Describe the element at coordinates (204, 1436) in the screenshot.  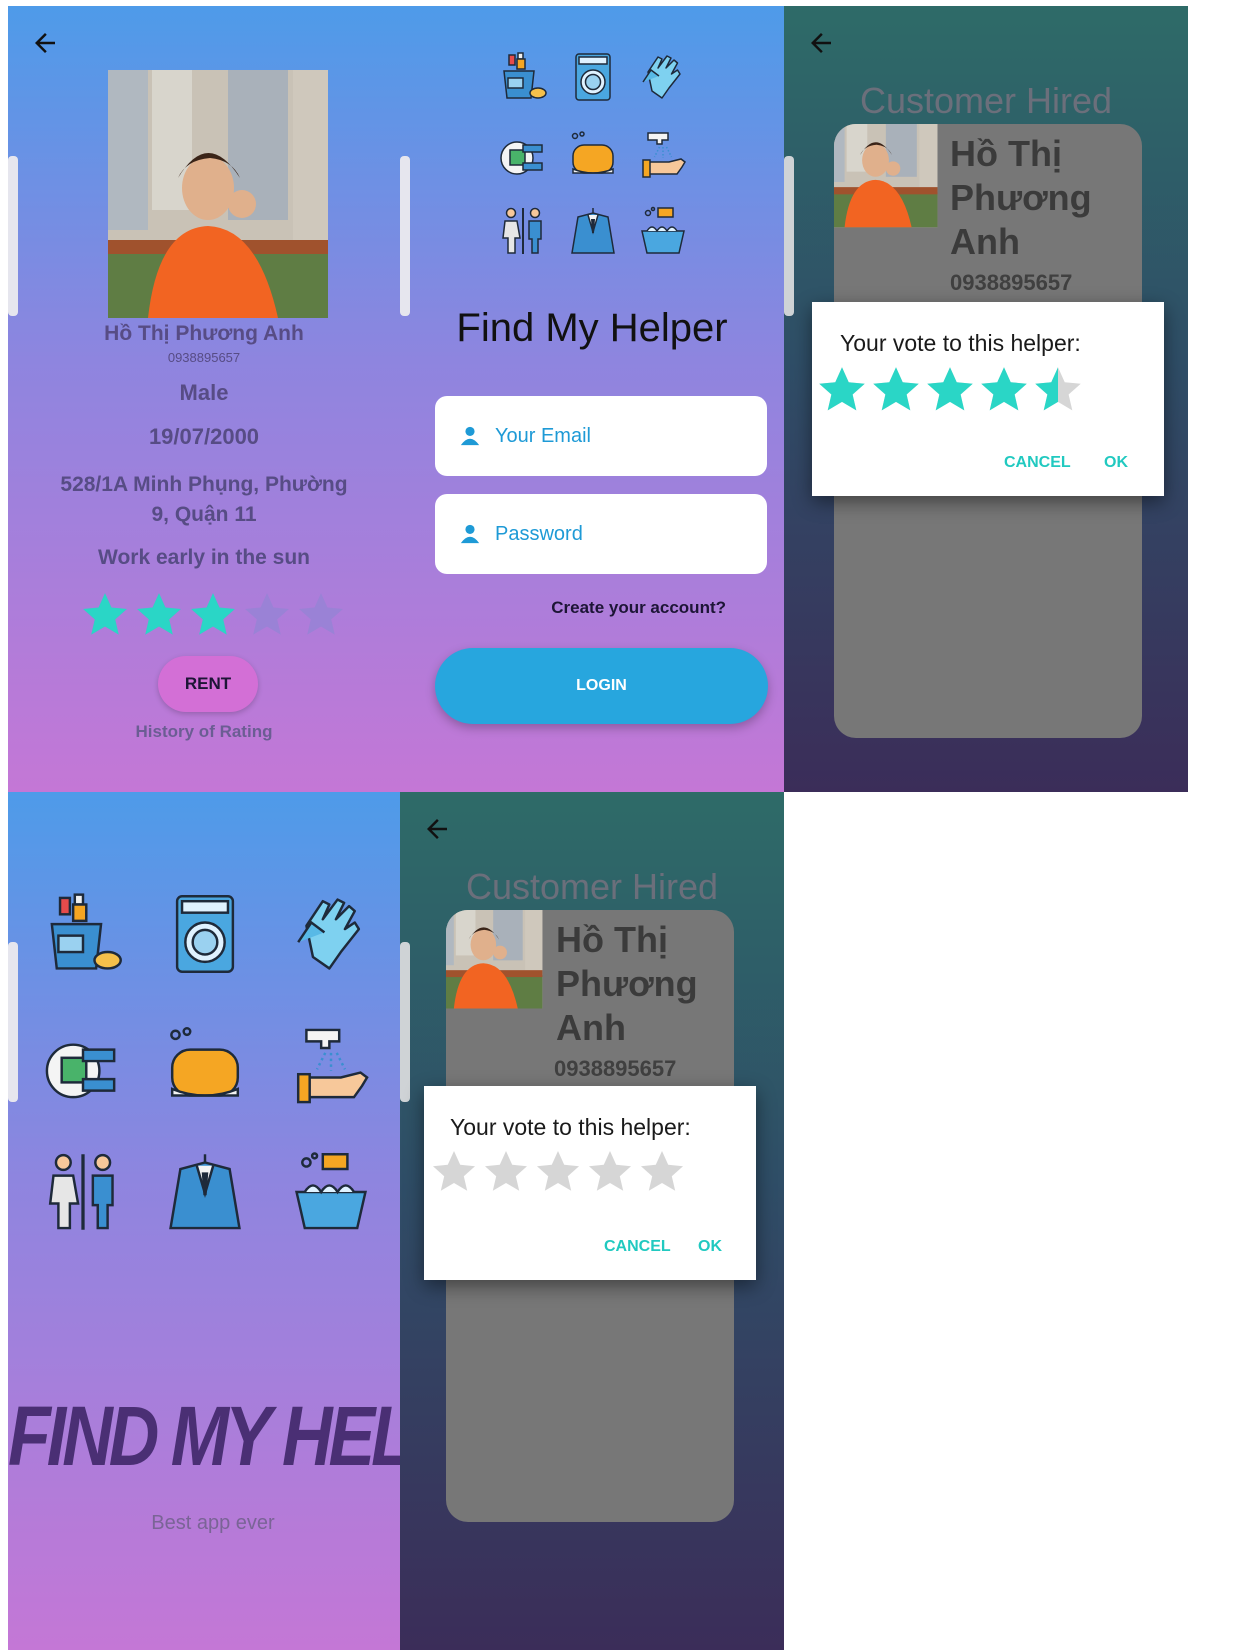
I see `splash-app-title: FIND MY HELPER` at that location.